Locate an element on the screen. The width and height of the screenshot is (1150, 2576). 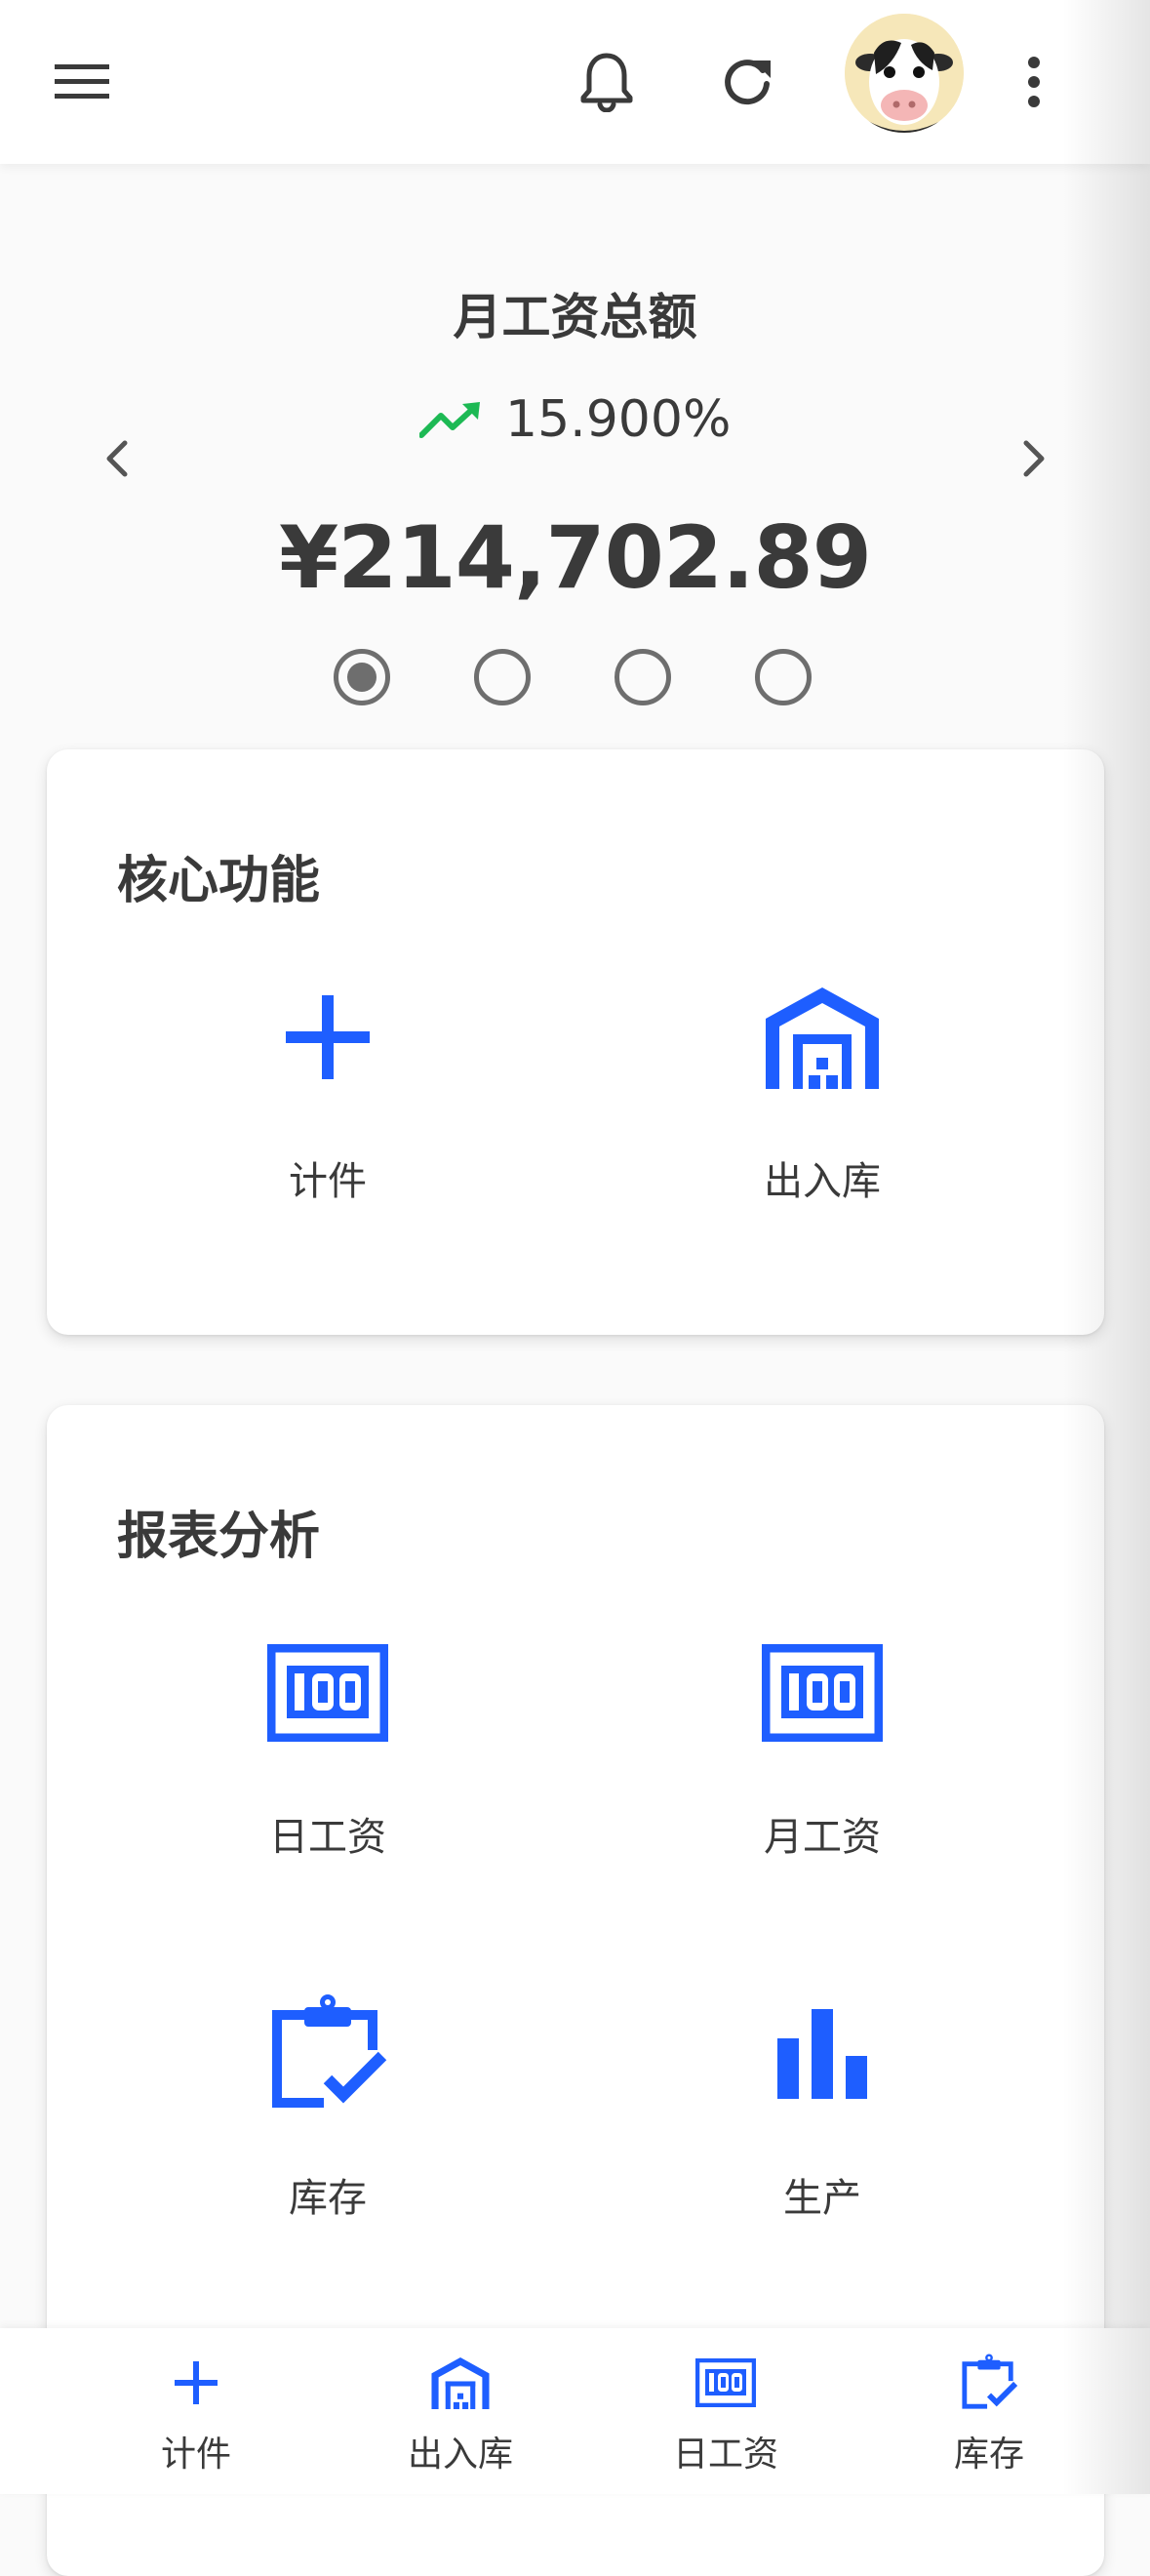
carousel-indicator is located at coordinates (573, 680).